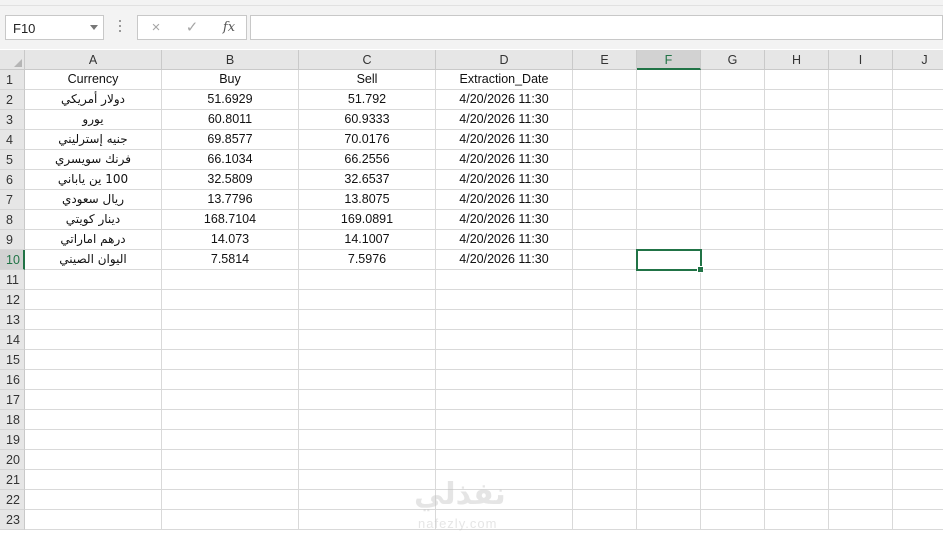 The width and height of the screenshot is (943, 535). I want to click on cell-c14, so click(367, 340).